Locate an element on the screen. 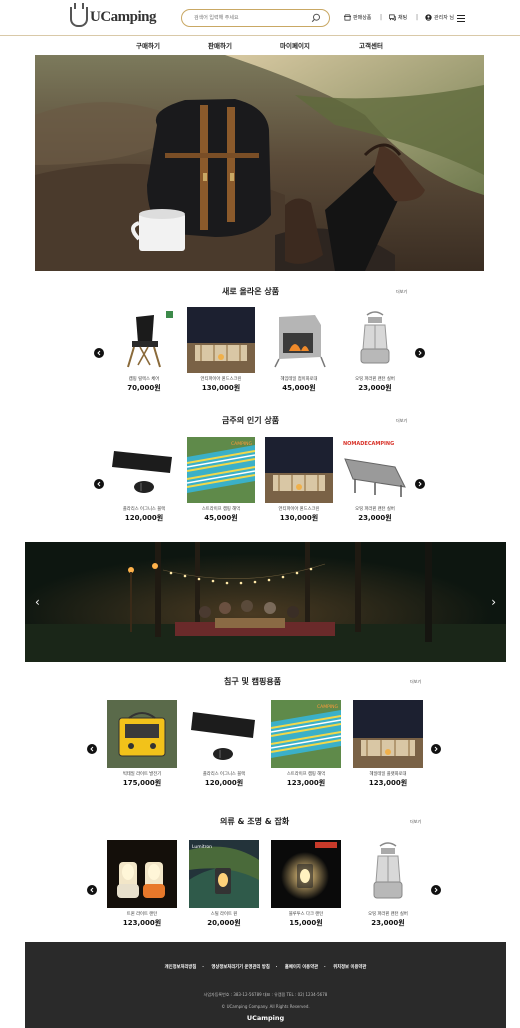  product-card: 헤일테일 플랫화로대 123,000원 is located at coordinates (388, 744).